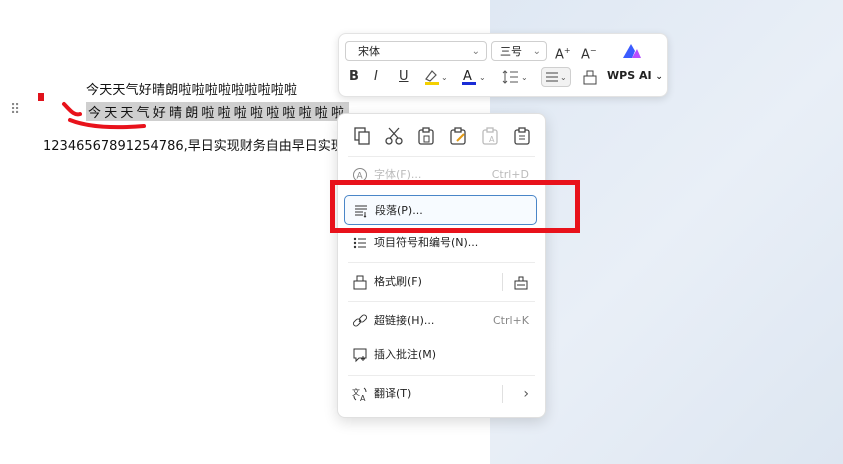  Describe the element at coordinates (440, 321) in the screenshot. I see `menu-item-hyperlink: 超链接(H)... Ctrl+K` at that location.